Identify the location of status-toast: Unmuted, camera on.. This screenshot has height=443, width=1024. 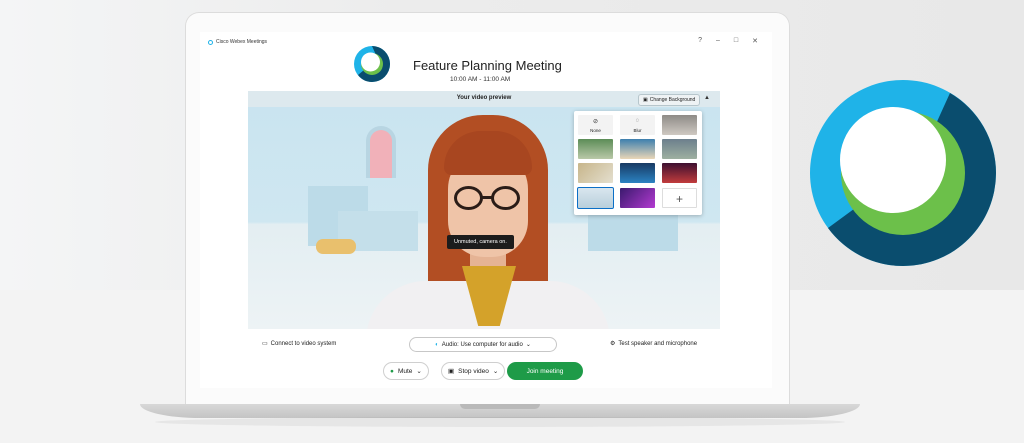
(480, 242).